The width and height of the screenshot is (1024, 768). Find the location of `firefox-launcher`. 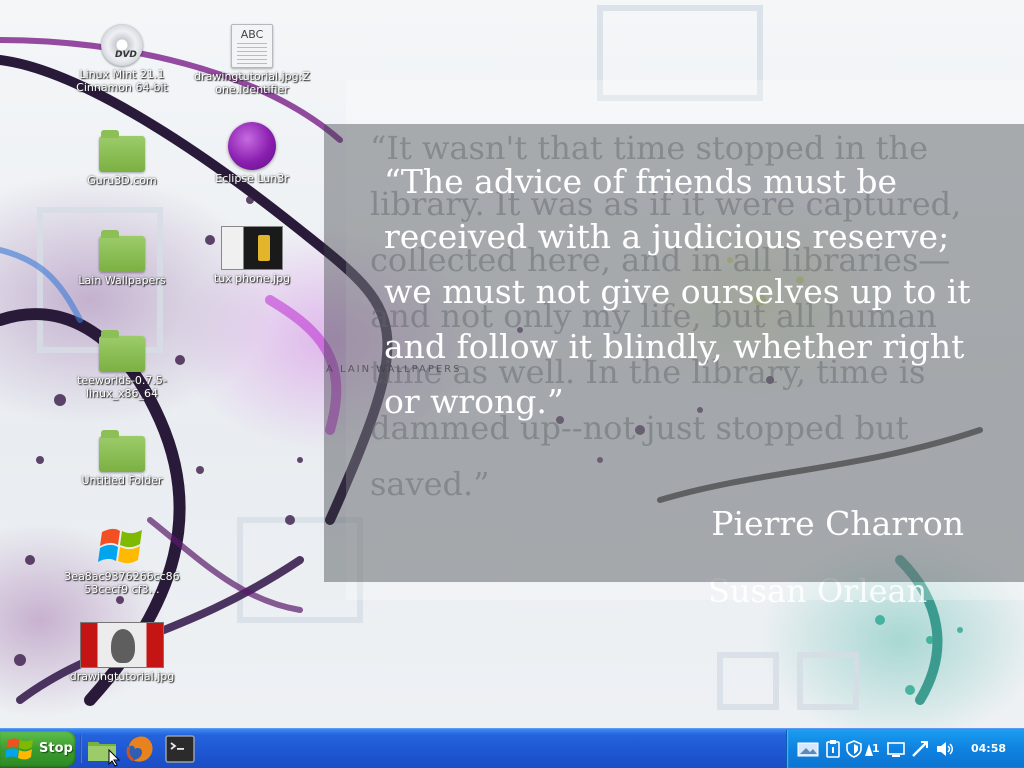

firefox-launcher is located at coordinates (140, 749).